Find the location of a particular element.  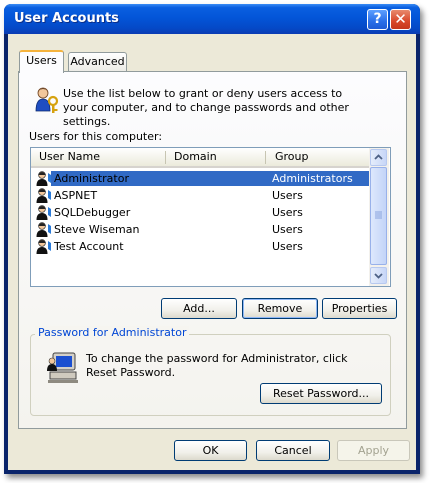

user-group: Administrators is located at coordinates (320, 178).